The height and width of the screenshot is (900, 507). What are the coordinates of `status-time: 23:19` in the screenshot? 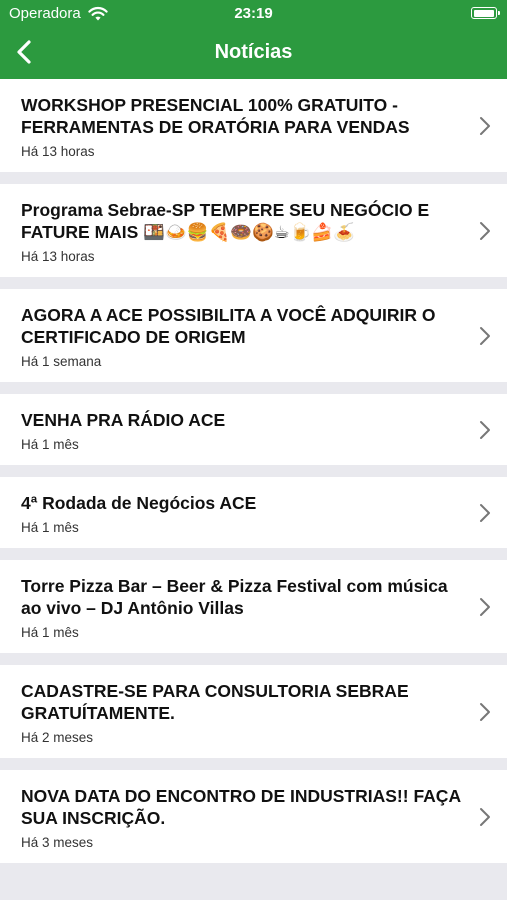 It's located at (253, 13).